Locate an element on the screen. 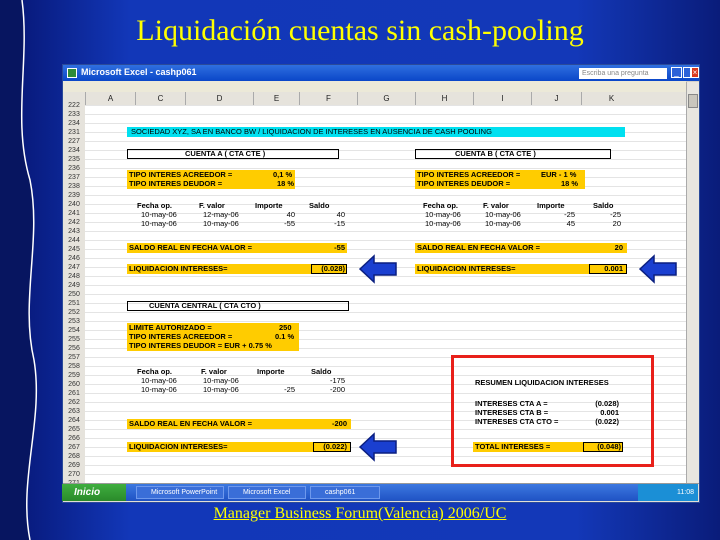 This screenshot has width=720, height=540. row-header: 227 is located at coordinates (74, 141).